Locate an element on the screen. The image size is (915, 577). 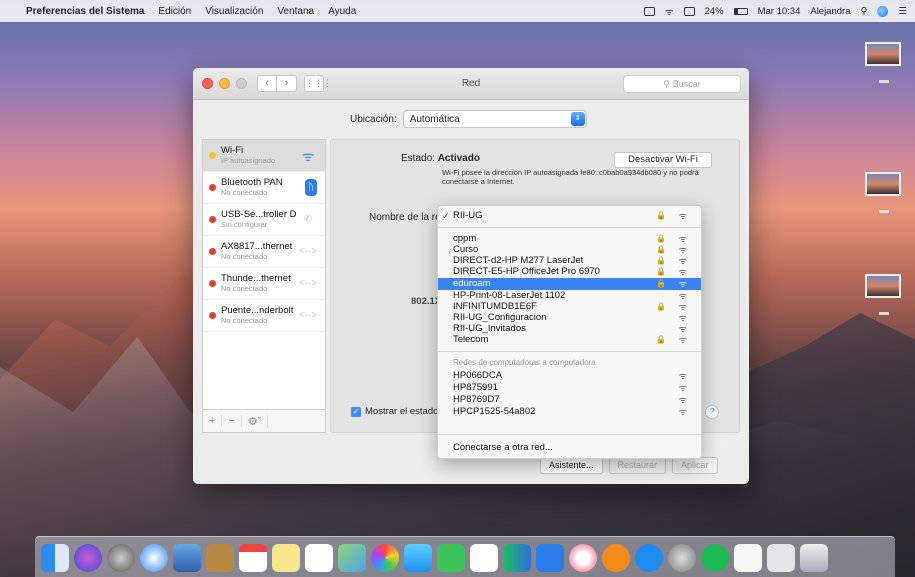
service-usb: USB-Se...troller D Sin configurar ✆ is located at coordinates (264, 220).